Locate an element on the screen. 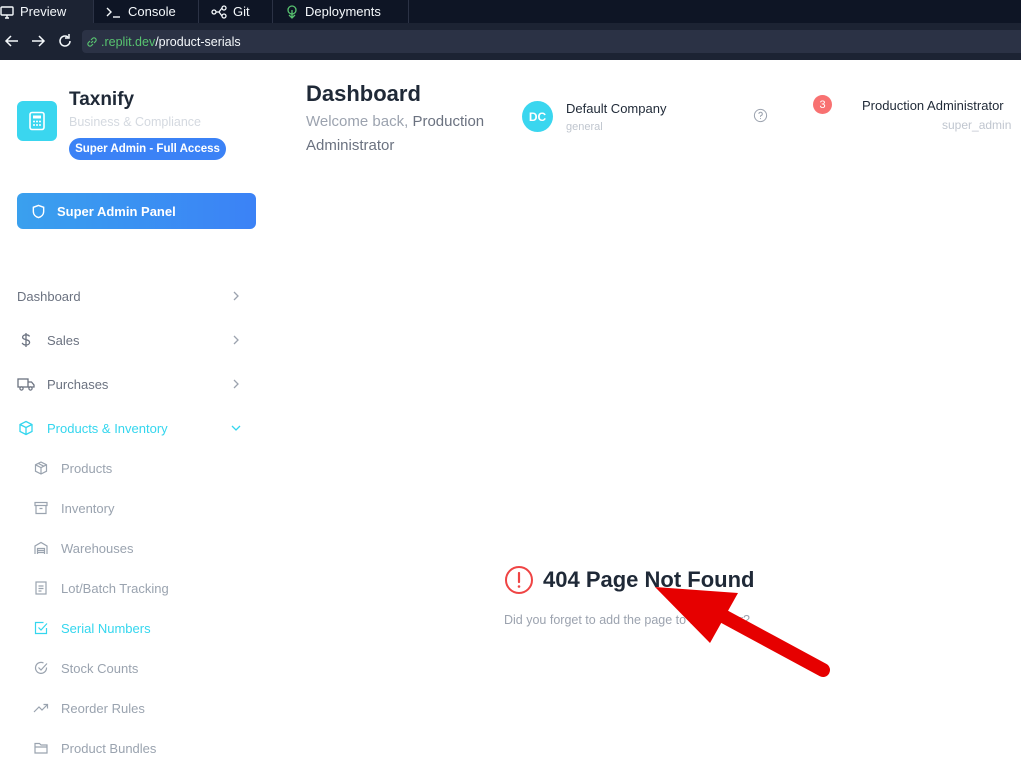  sidebar-item-label: Products & Inventory is located at coordinates (107, 428).